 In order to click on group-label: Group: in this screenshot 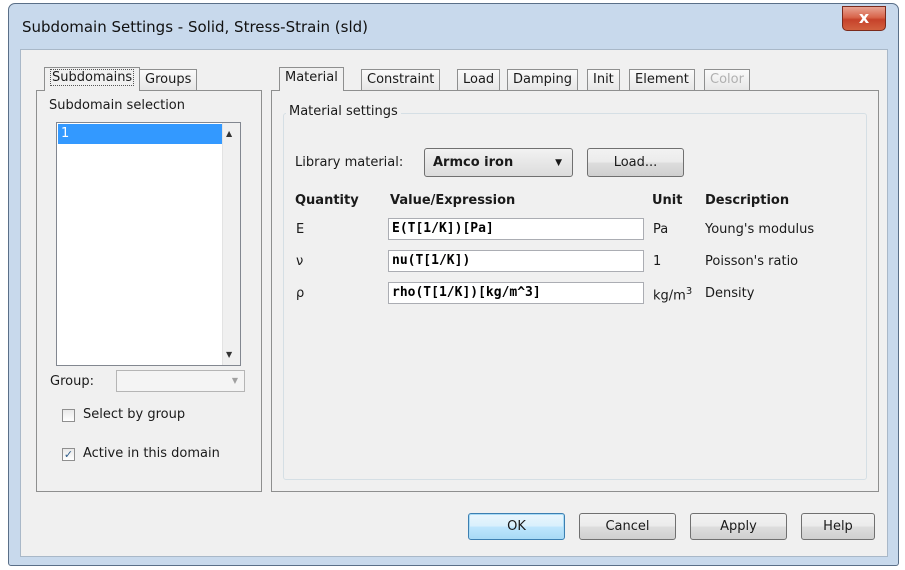, I will do `click(72, 381)`.